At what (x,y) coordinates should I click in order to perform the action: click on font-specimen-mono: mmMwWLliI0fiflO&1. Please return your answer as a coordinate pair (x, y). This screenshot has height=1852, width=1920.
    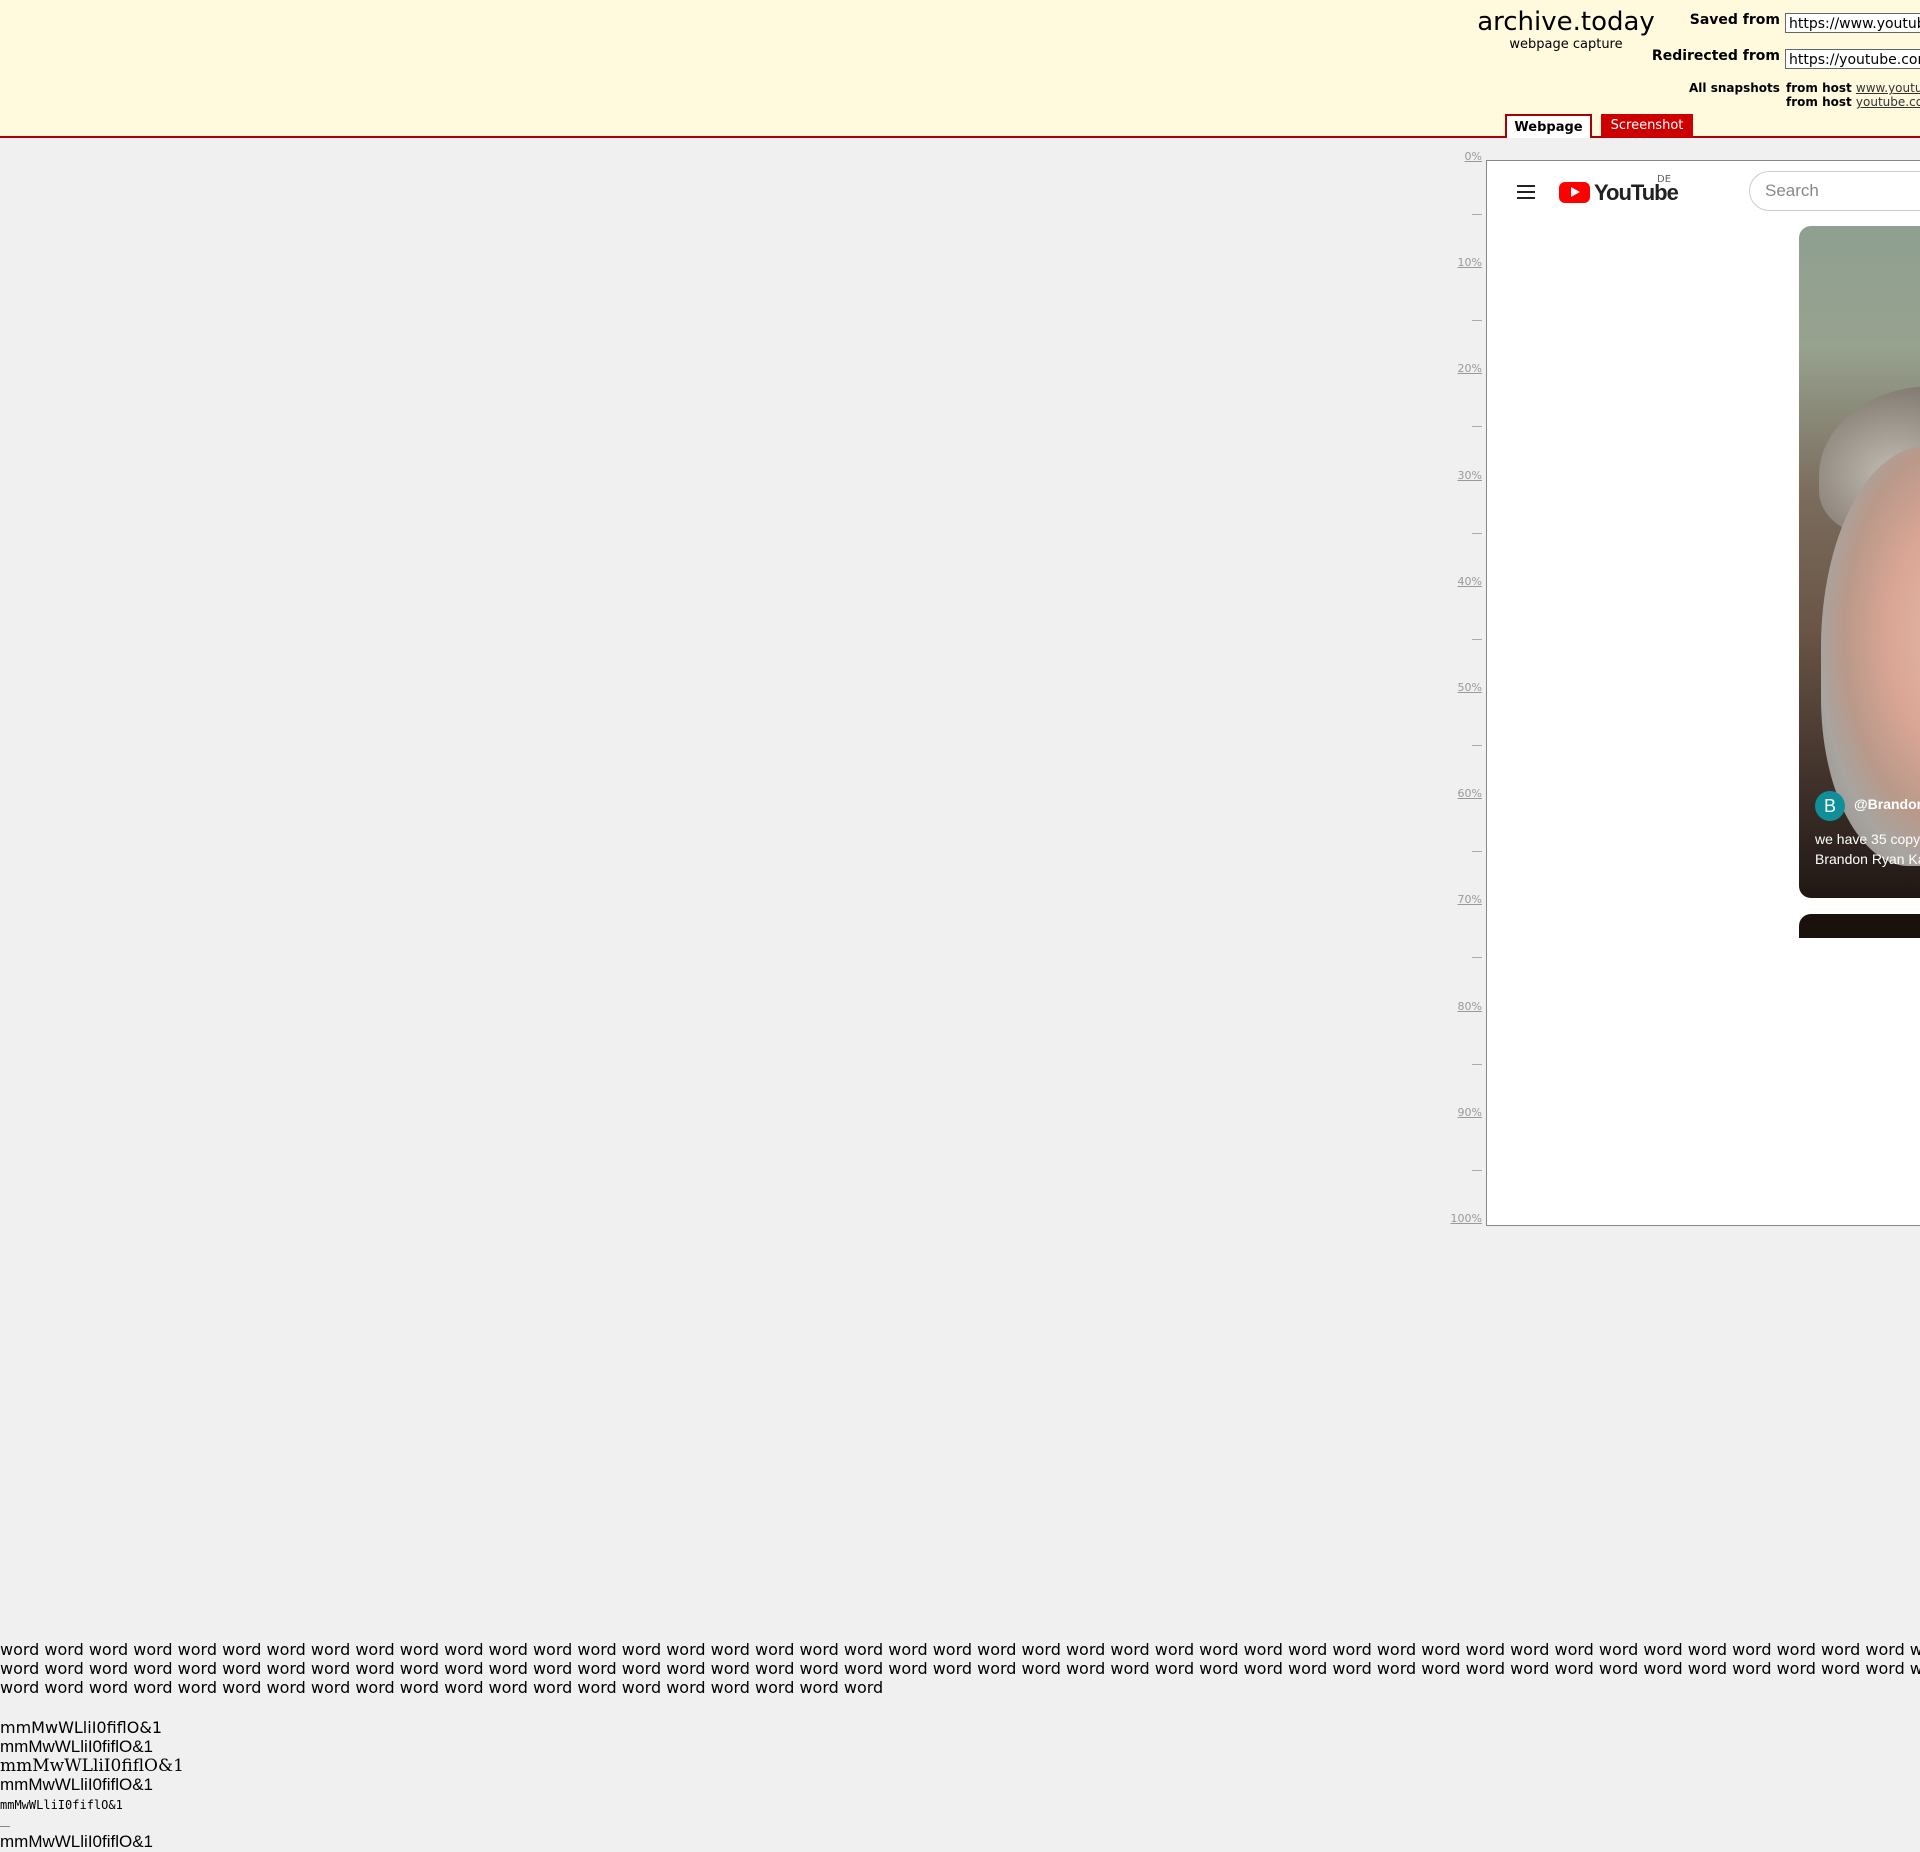
    Looking at the image, I should click on (61, 1805).